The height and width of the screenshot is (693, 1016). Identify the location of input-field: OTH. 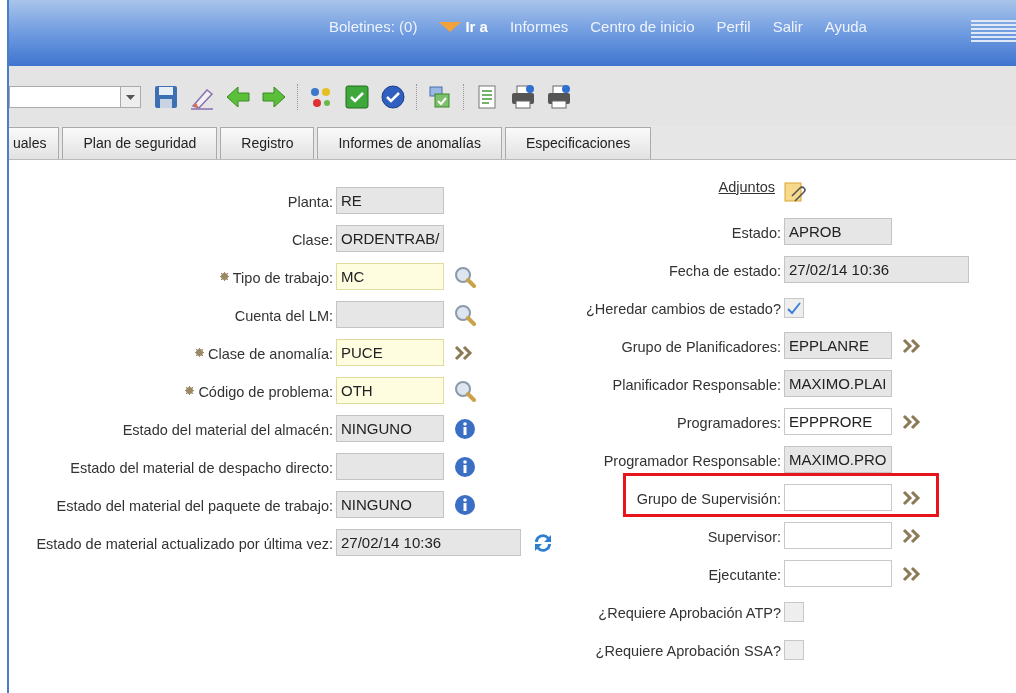
(390, 390).